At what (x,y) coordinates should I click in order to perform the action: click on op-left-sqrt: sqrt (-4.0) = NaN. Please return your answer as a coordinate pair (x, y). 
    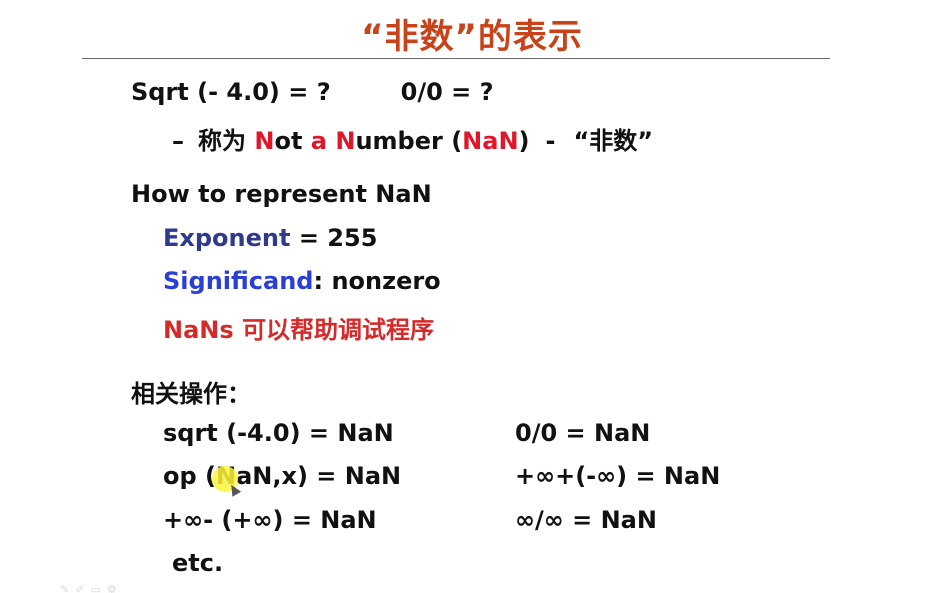
    Looking at the image, I should click on (278, 433).